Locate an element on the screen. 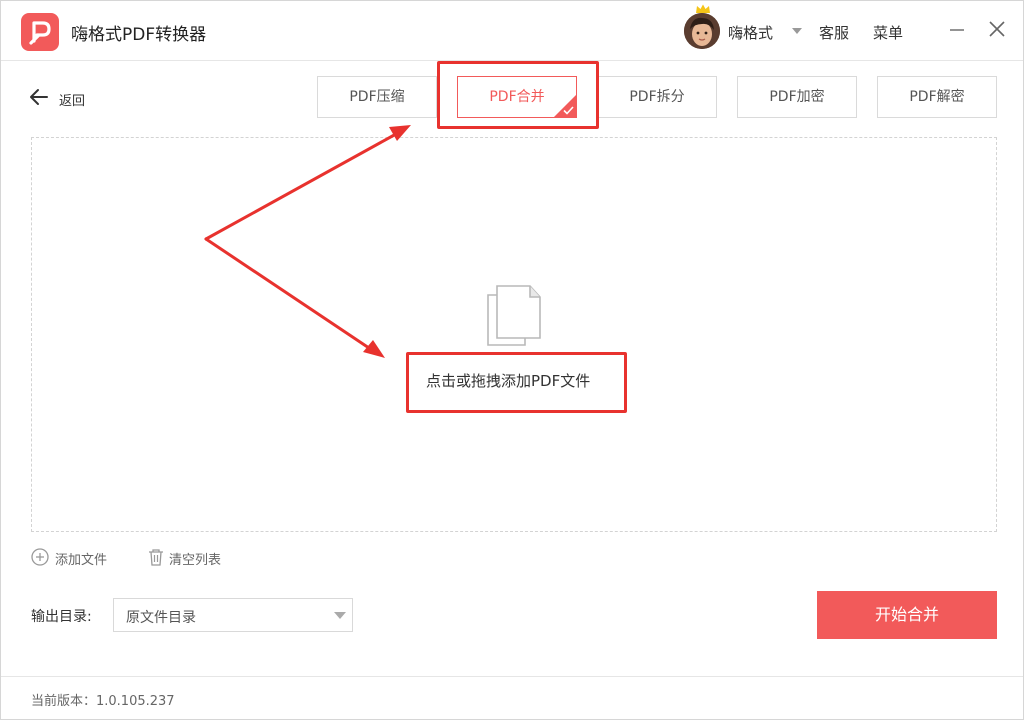 The height and width of the screenshot is (721, 1024). status-bar: 当前版本：1.0.105.237 is located at coordinates (512, 697).